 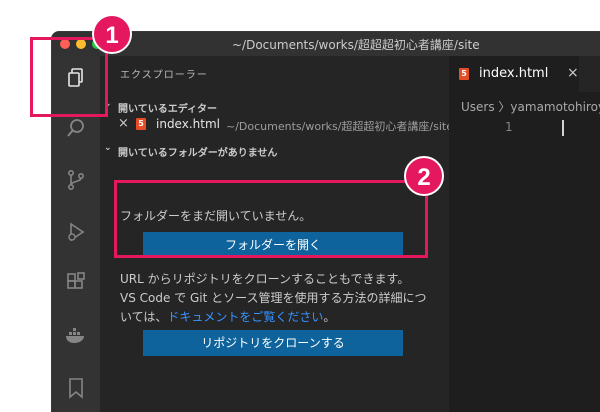 What do you see at coordinates (245, 317) in the screenshot?
I see `documentation-link: ドキュメントをご覧ください` at bounding box center [245, 317].